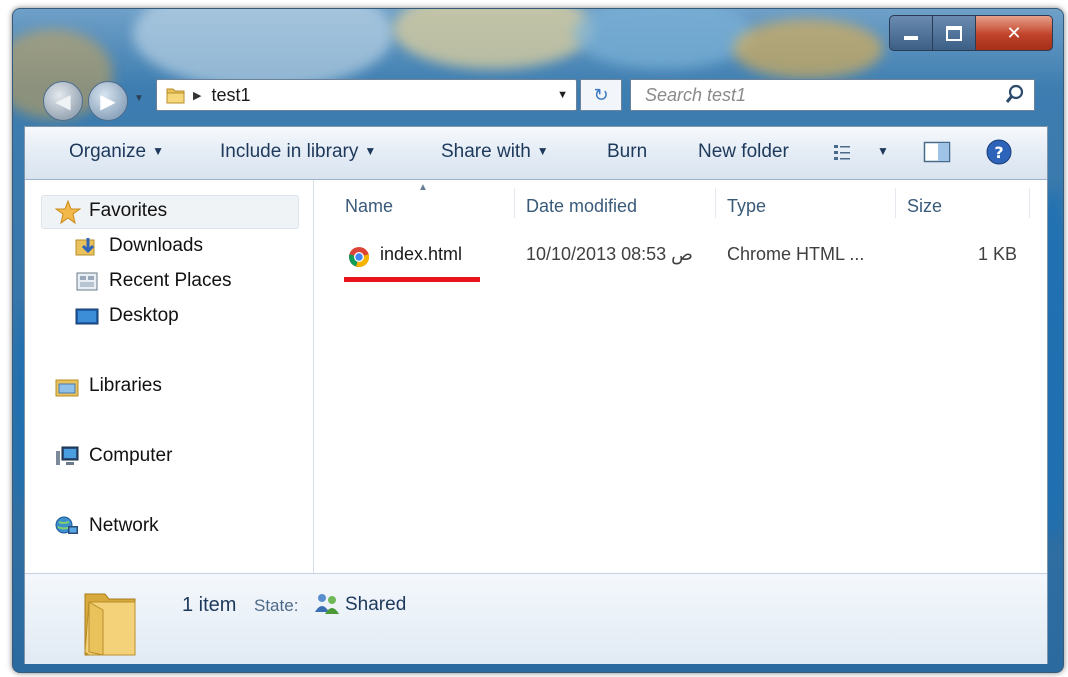  What do you see at coordinates (746, 206) in the screenshot?
I see `column-header-type: Type` at bounding box center [746, 206].